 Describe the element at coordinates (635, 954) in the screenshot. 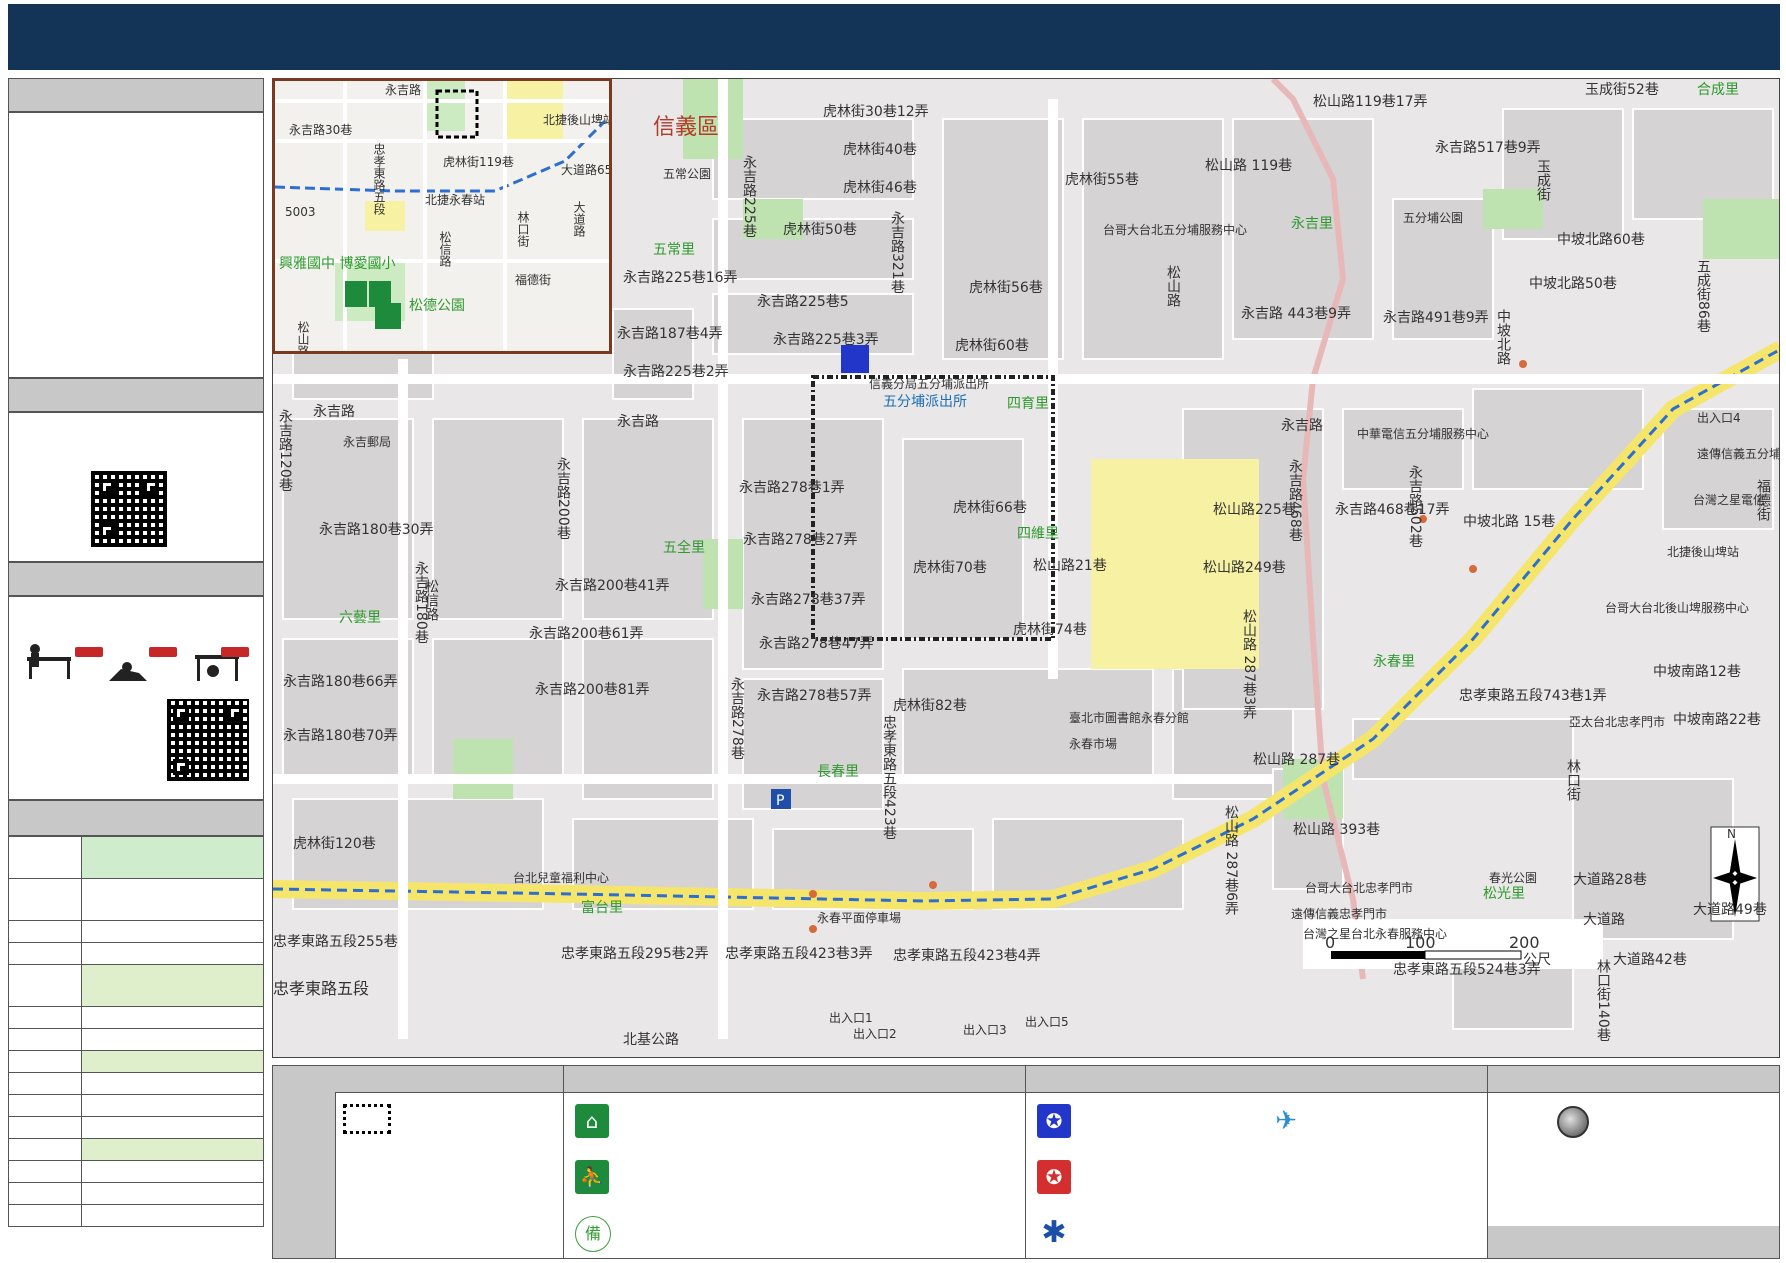

I see `street-label: 忠孝東路五段295巷2弄` at that location.